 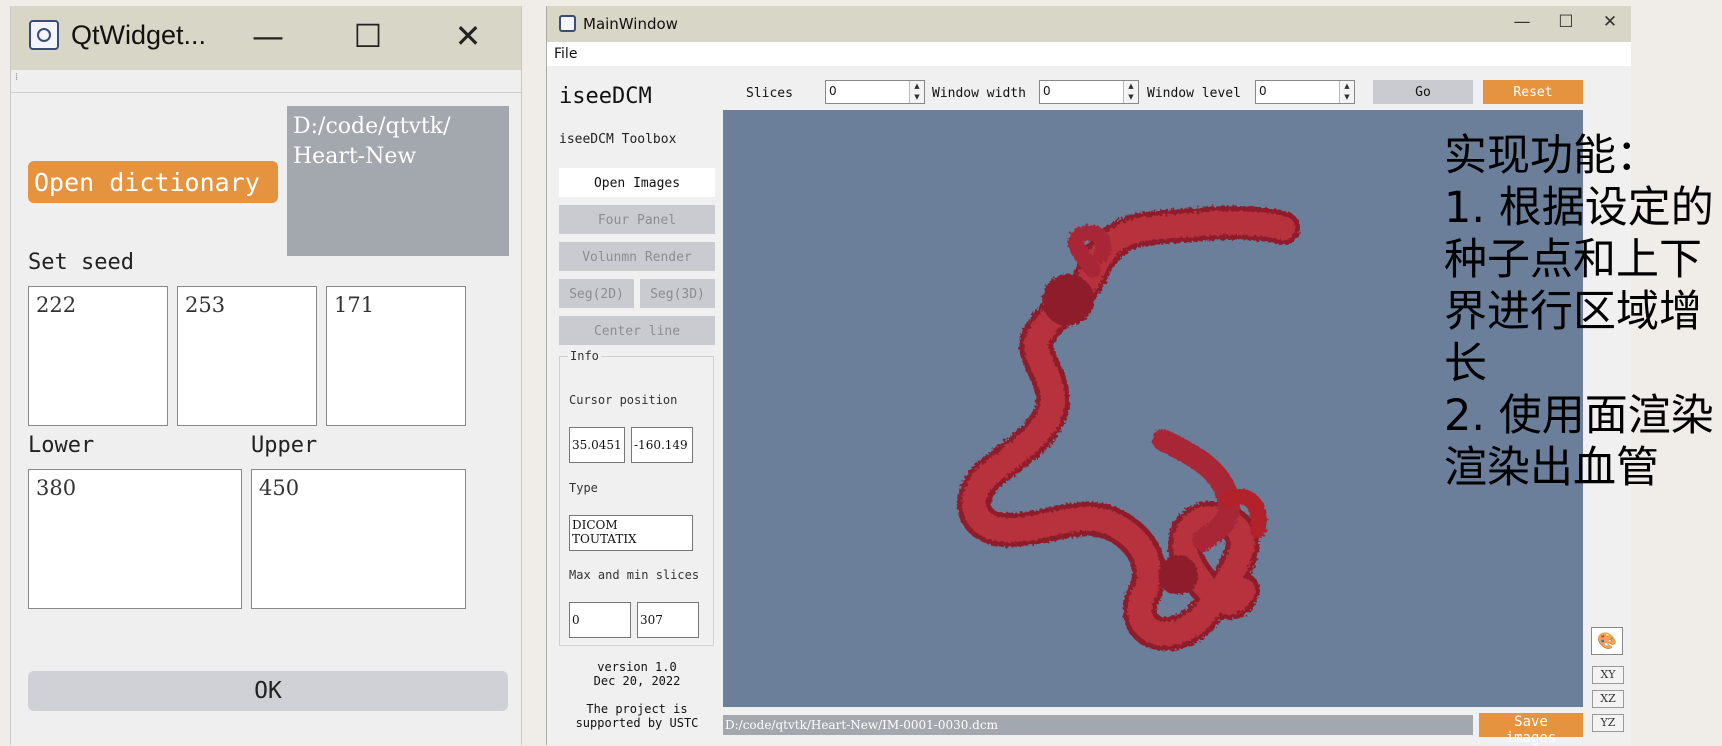 I want to click on app-name: iseeDCM, so click(x=605, y=96).